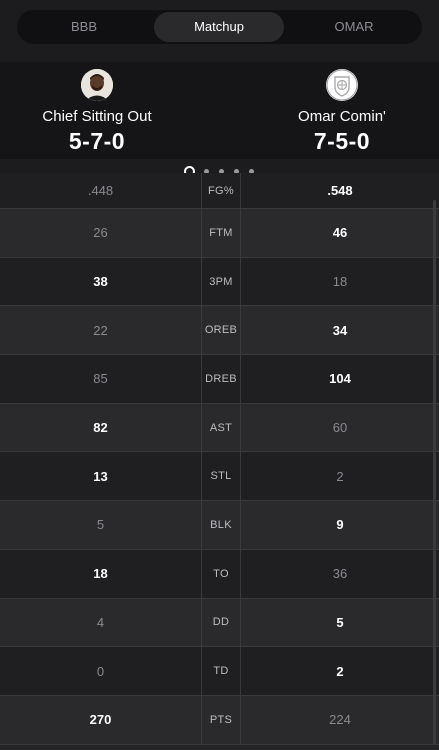  What do you see at coordinates (100, 330) in the screenshot?
I see `left-value: 22` at bounding box center [100, 330].